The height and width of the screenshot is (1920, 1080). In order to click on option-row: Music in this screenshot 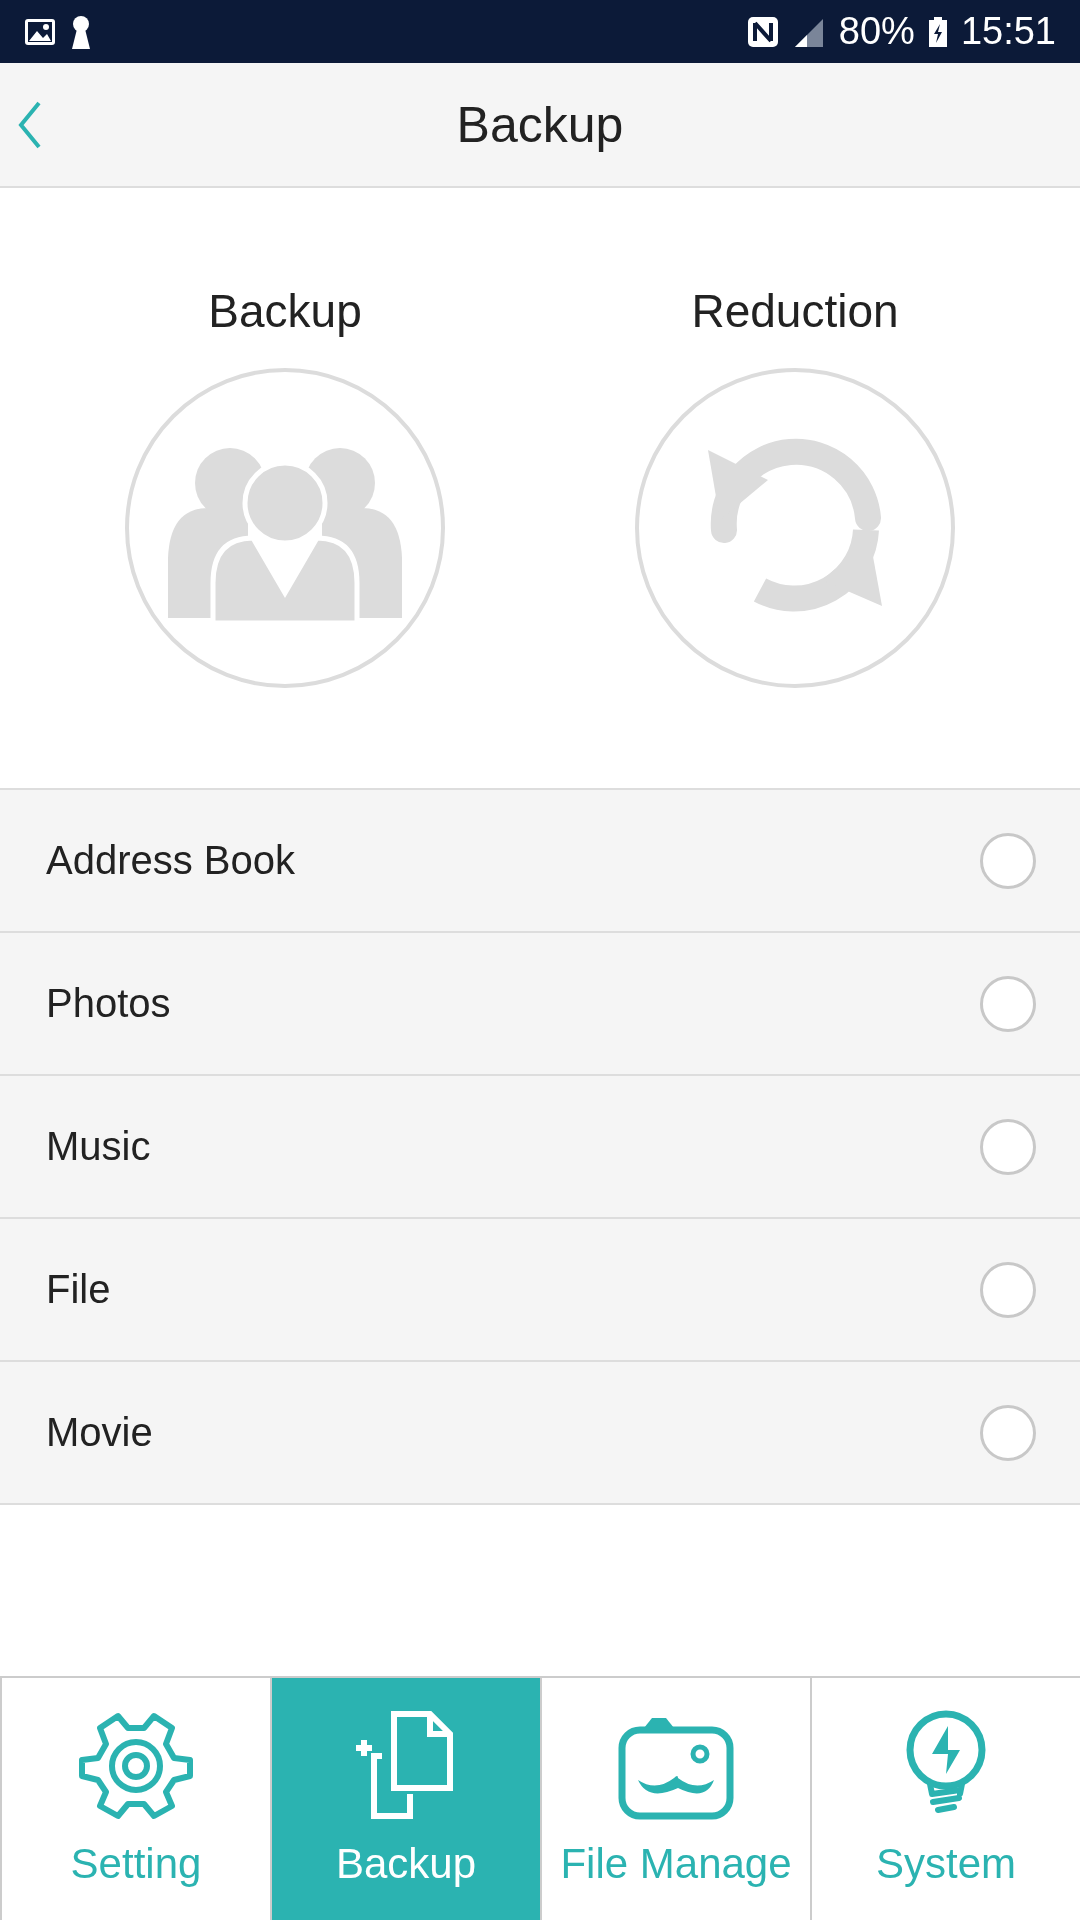, I will do `click(540, 1147)`.